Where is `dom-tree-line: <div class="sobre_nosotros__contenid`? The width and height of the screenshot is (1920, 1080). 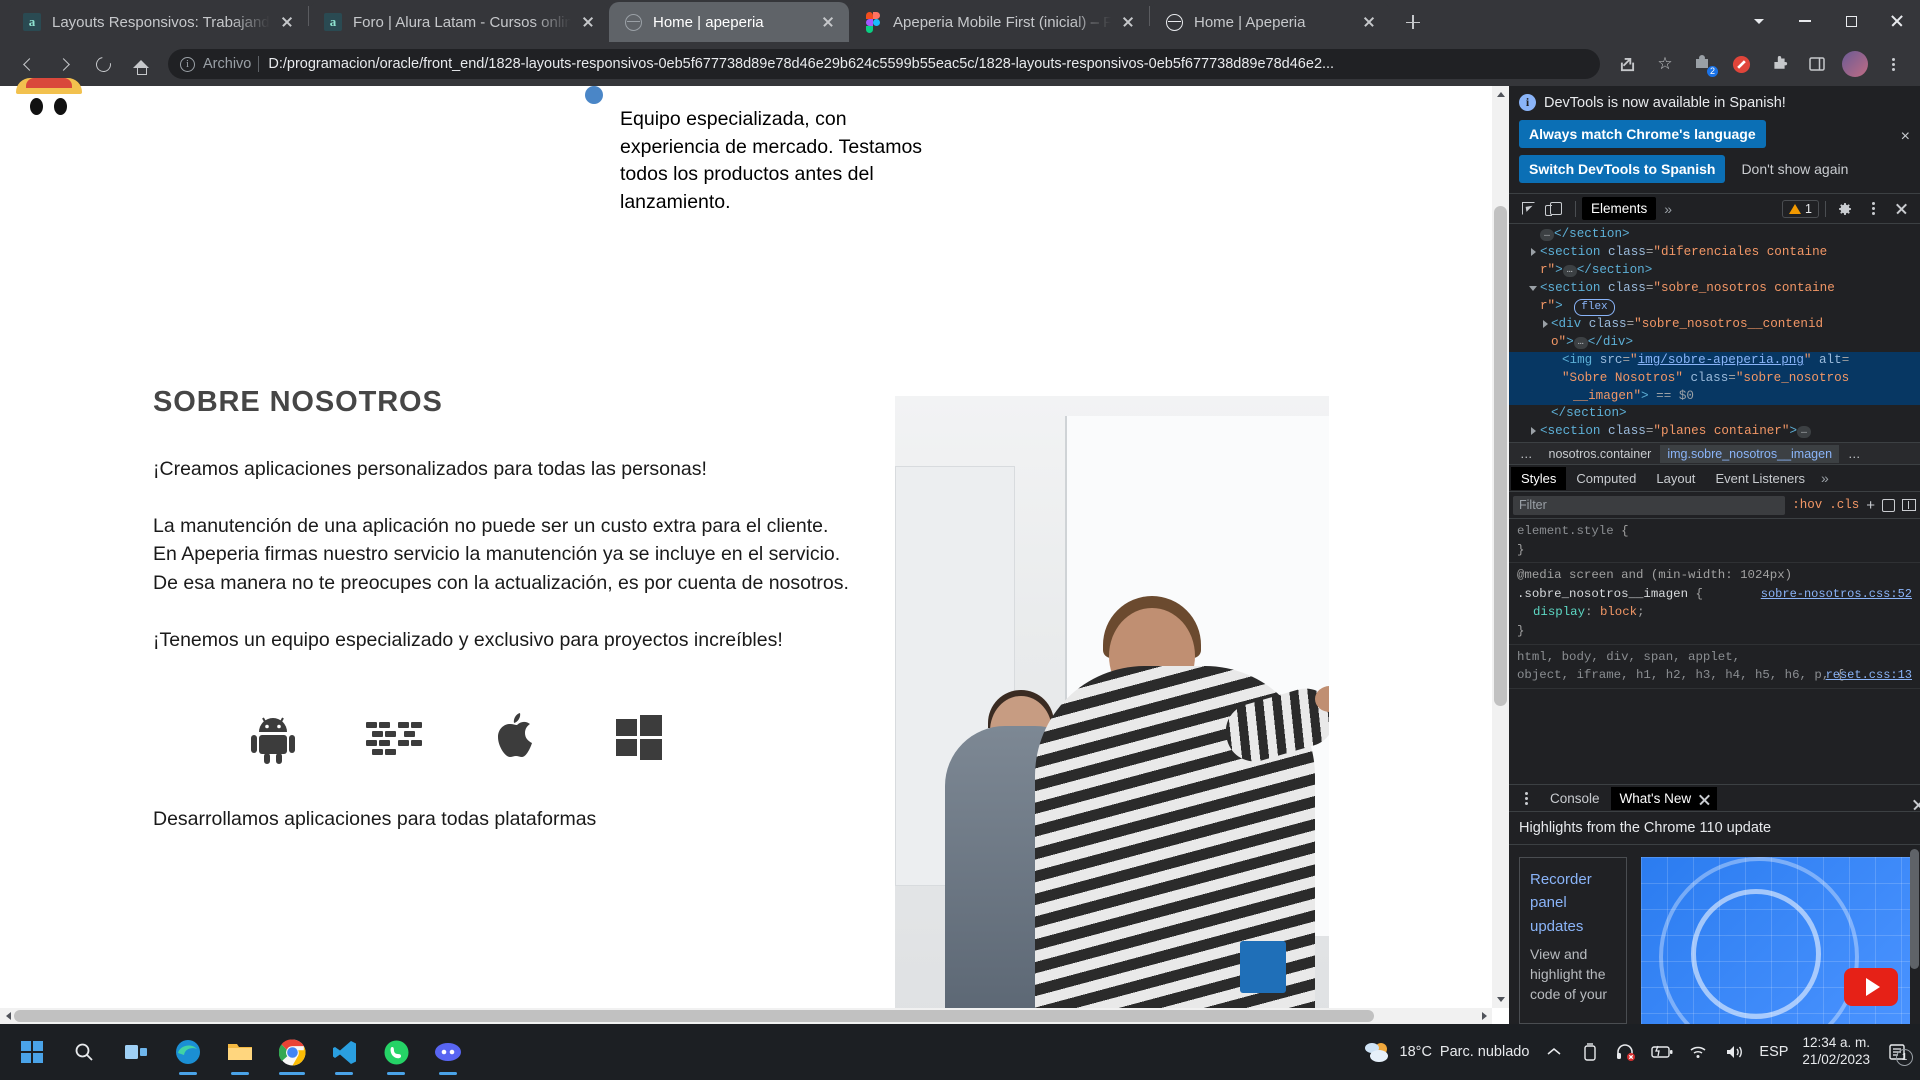
dom-tree-line: <div class="sobre_nosotros__contenid is located at coordinates (1714, 325).